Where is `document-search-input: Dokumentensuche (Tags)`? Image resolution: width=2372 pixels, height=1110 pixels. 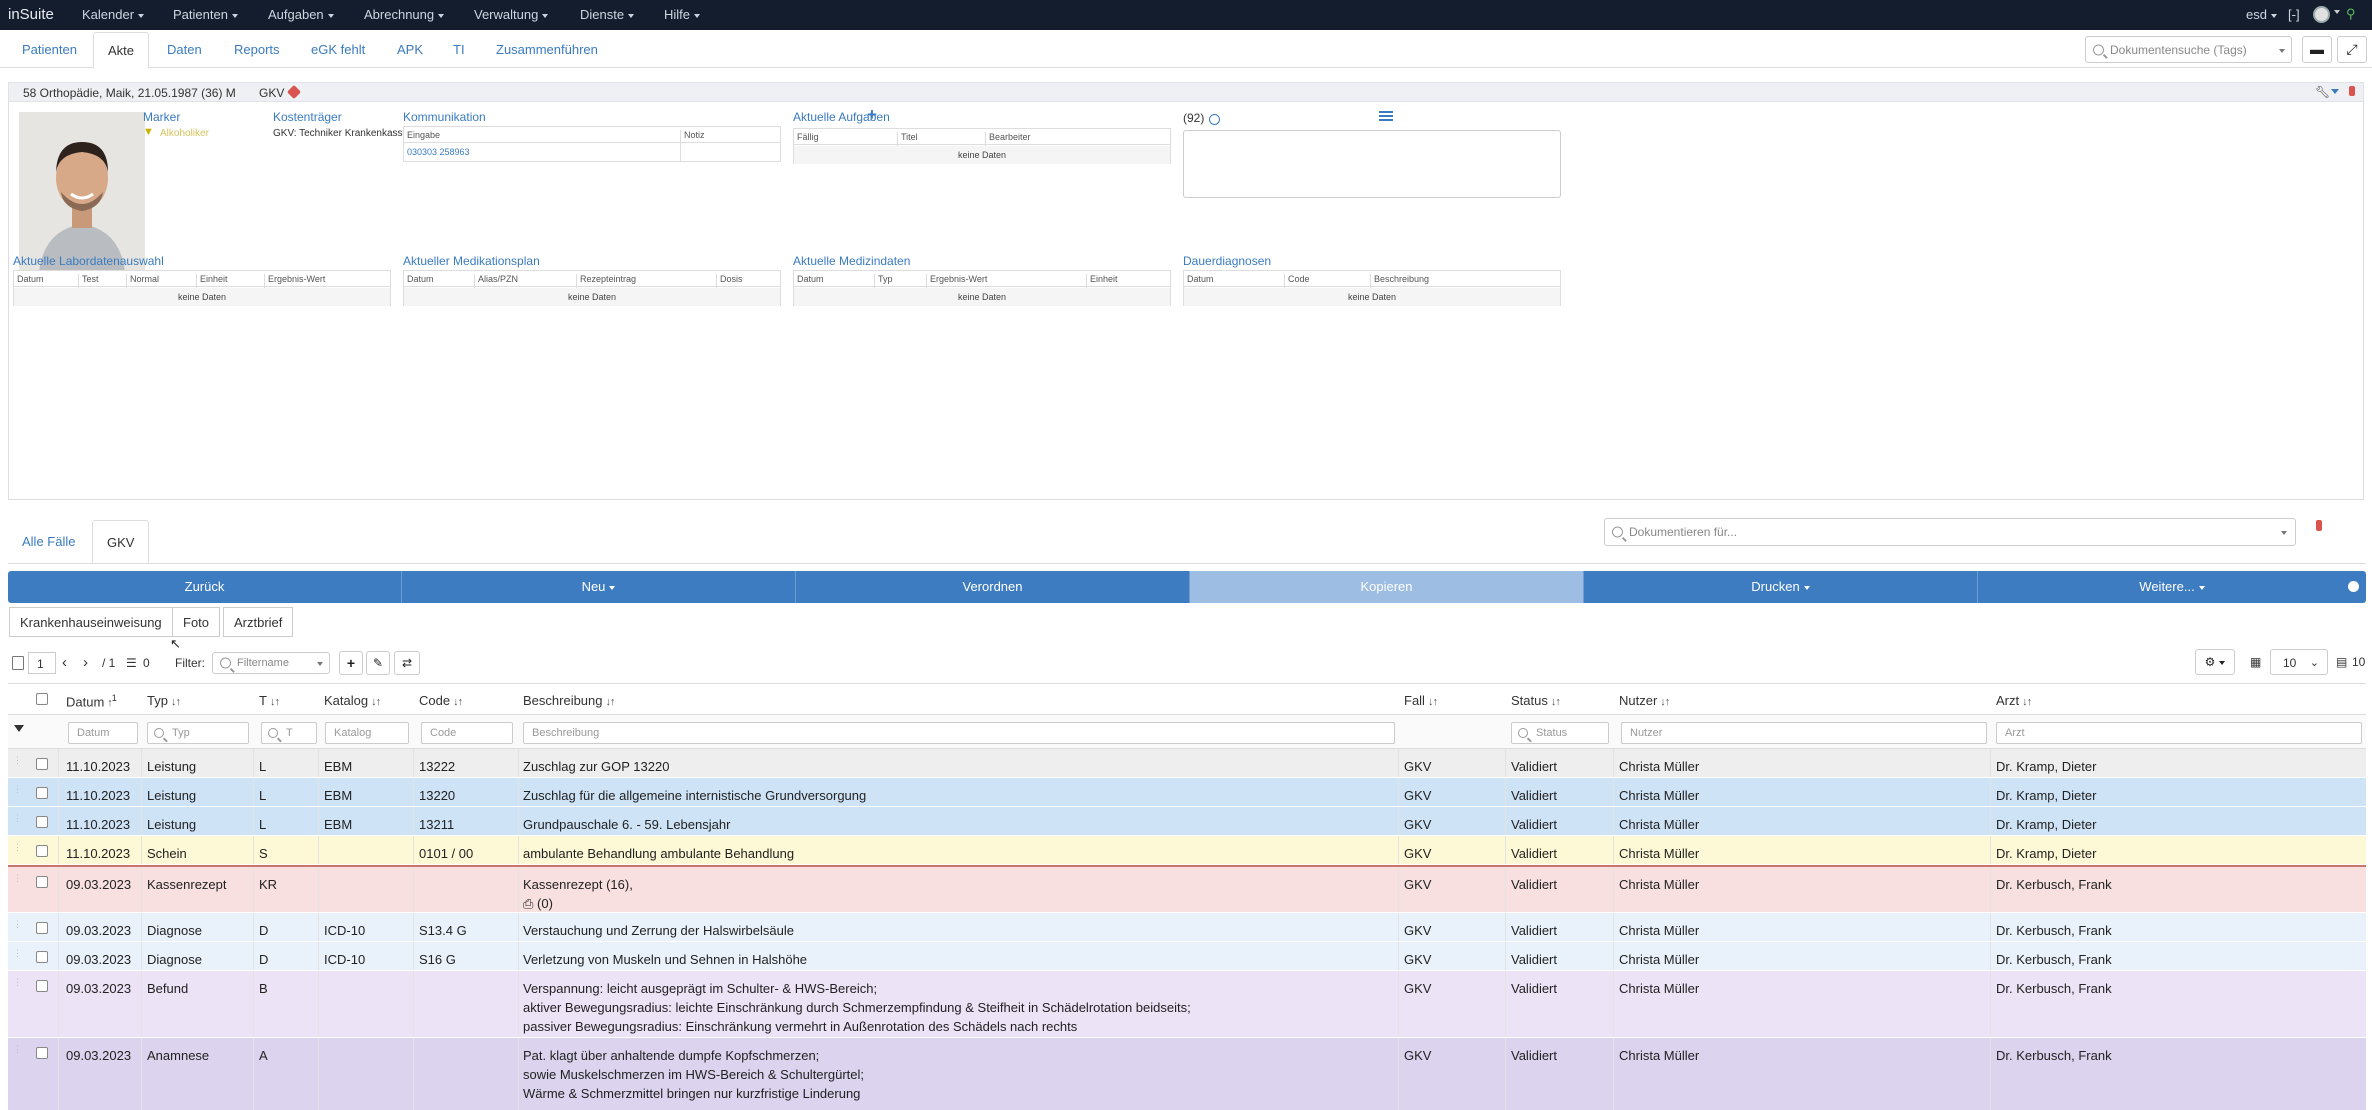
document-search-input: Dokumentensuche (Tags) is located at coordinates (2188, 49).